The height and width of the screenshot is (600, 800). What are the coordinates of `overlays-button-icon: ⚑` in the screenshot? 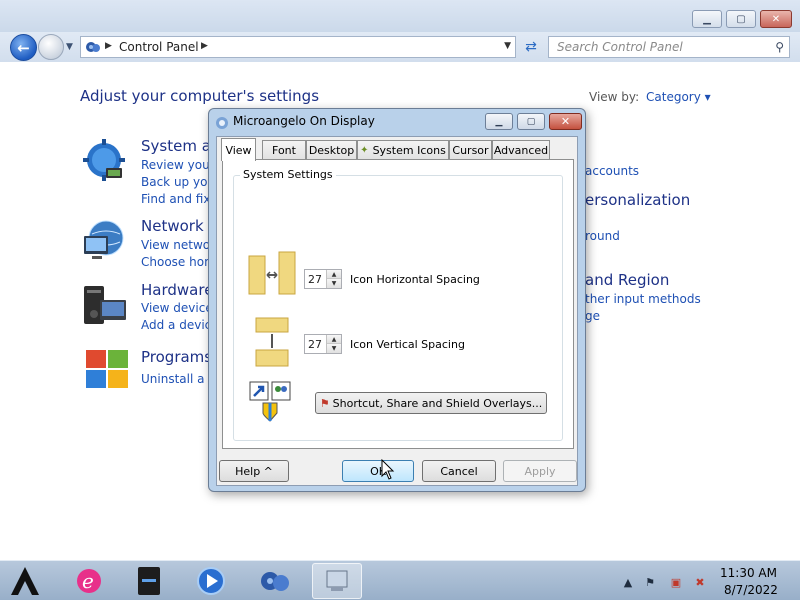 It's located at (324, 403).